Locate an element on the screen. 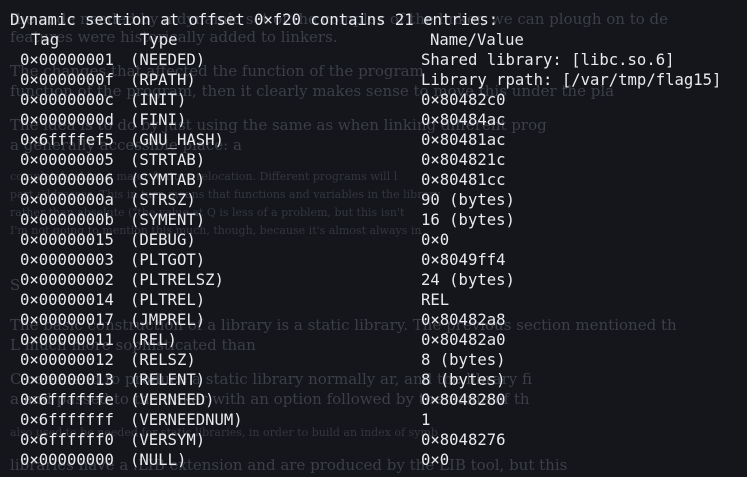  entry-tag: 0×0000000d is located at coordinates (67, 120).